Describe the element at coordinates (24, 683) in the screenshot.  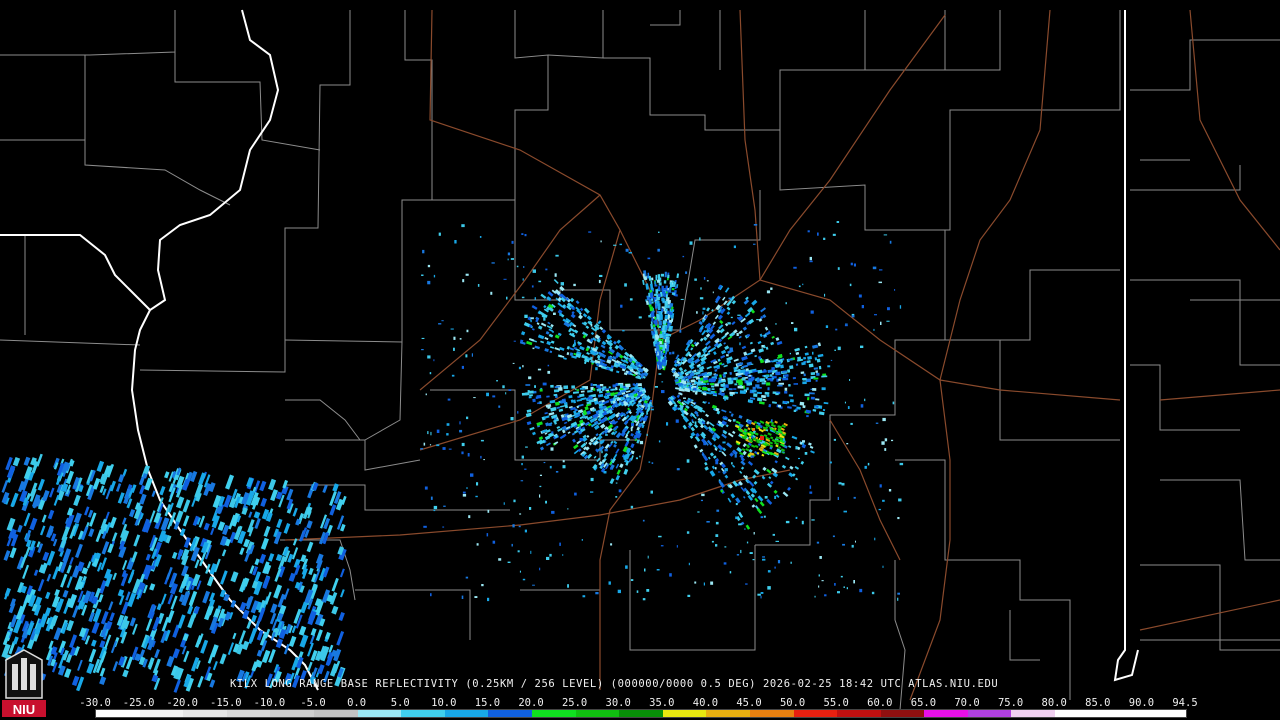
I see `niu-logo: NIU` at that location.